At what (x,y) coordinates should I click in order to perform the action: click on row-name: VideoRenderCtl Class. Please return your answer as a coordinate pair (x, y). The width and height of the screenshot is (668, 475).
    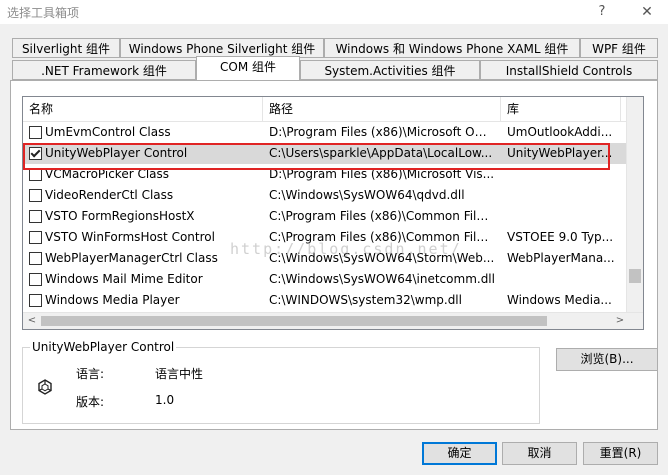
    Looking at the image, I should click on (109, 195).